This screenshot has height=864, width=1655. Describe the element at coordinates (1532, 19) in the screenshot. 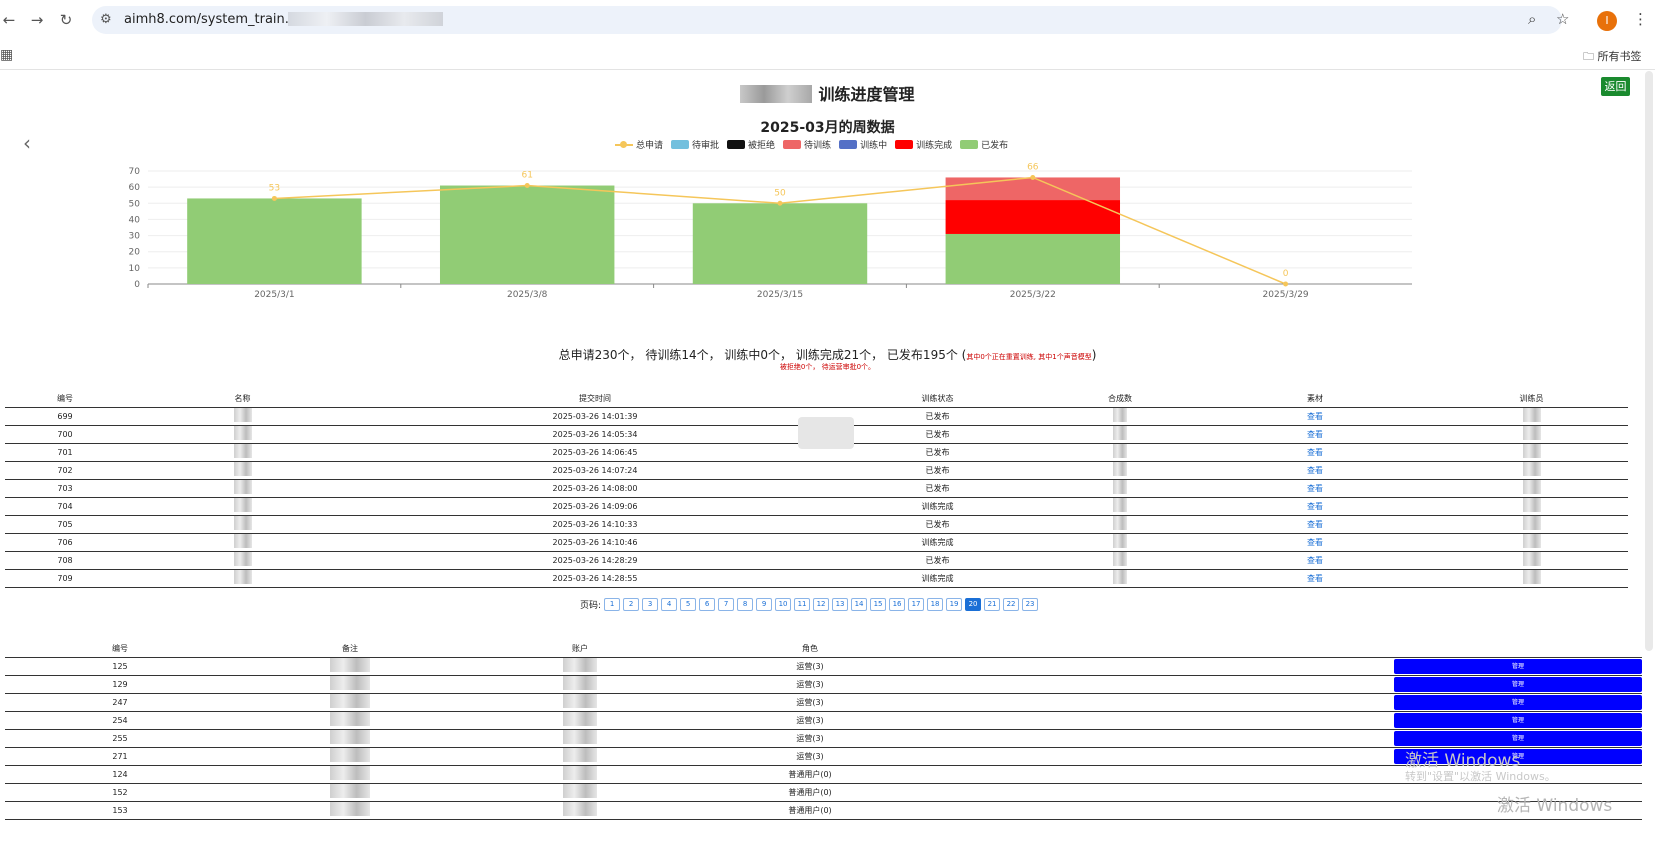

I see `zoom-icon: ⌕` at that location.